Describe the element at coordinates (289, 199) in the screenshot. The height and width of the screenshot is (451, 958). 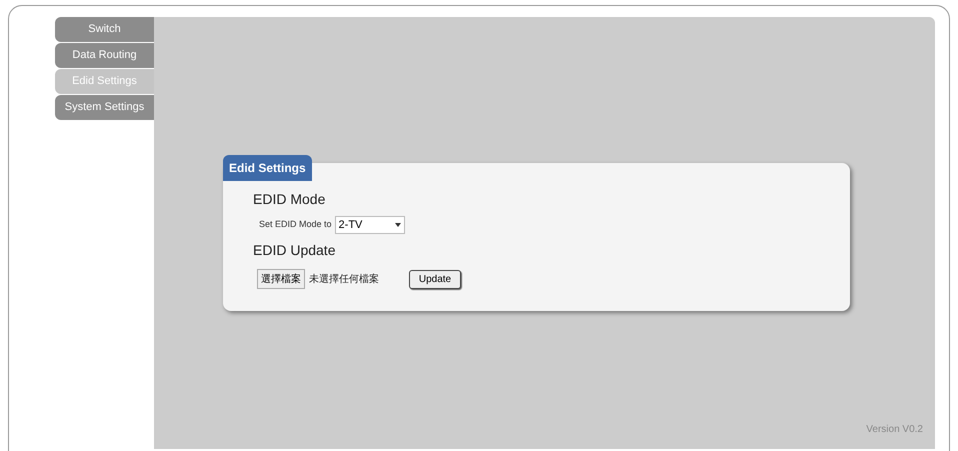
I see `section-heading: EDID Mode` at that location.